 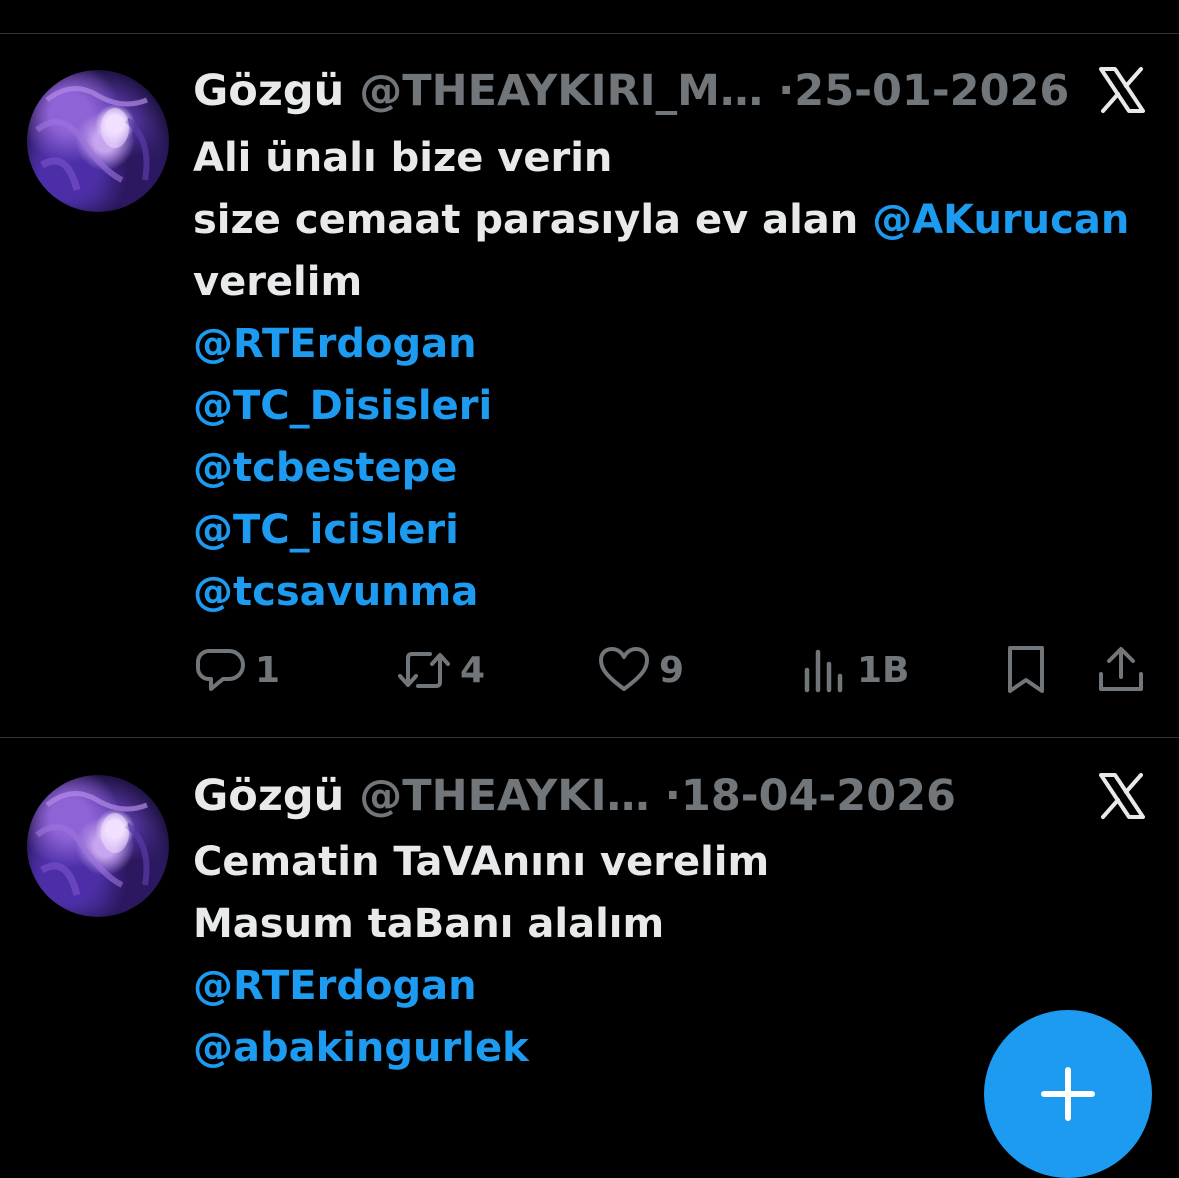 I want to click on mention-link: @tcsavunma, so click(x=335, y=592).